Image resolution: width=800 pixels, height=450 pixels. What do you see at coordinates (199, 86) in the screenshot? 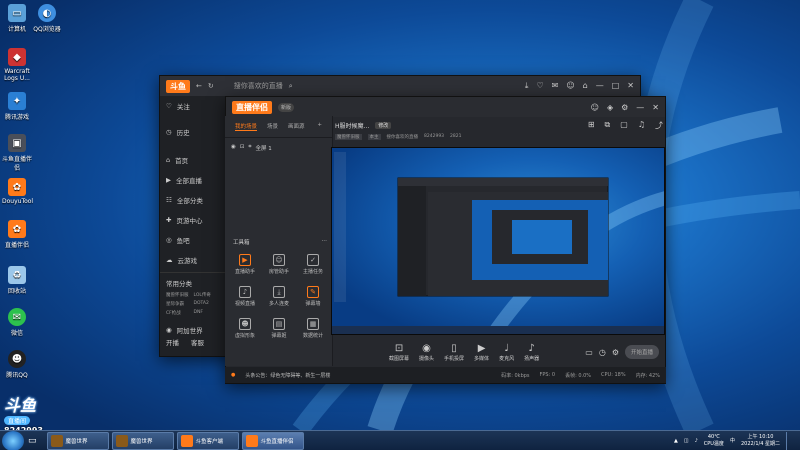
I see `back-arrow-icon: ←` at bounding box center [199, 86].